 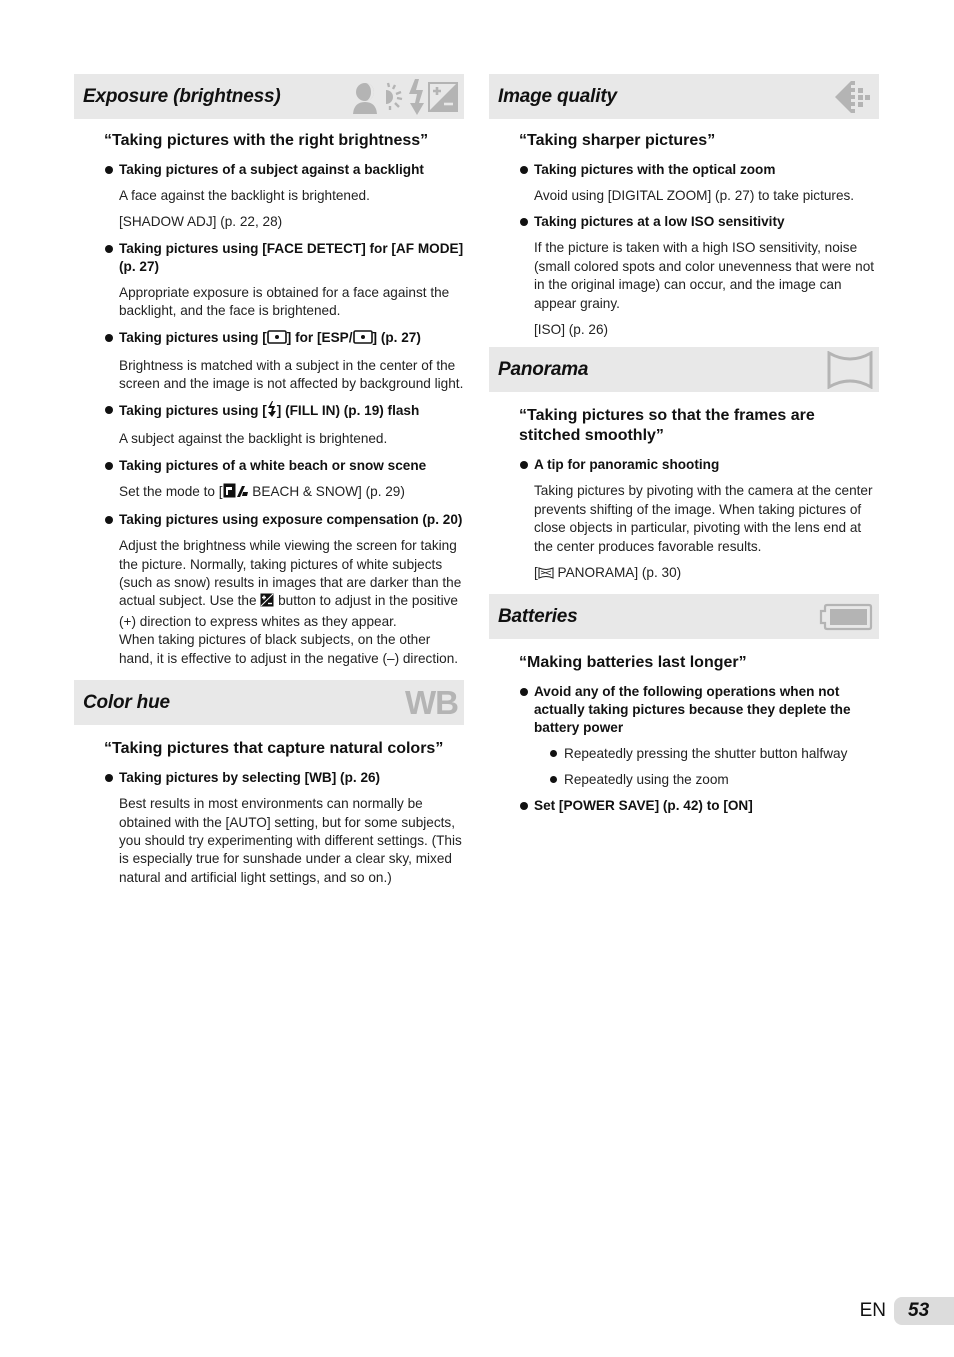 I want to click on flash-icon, so click(x=416, y=96).